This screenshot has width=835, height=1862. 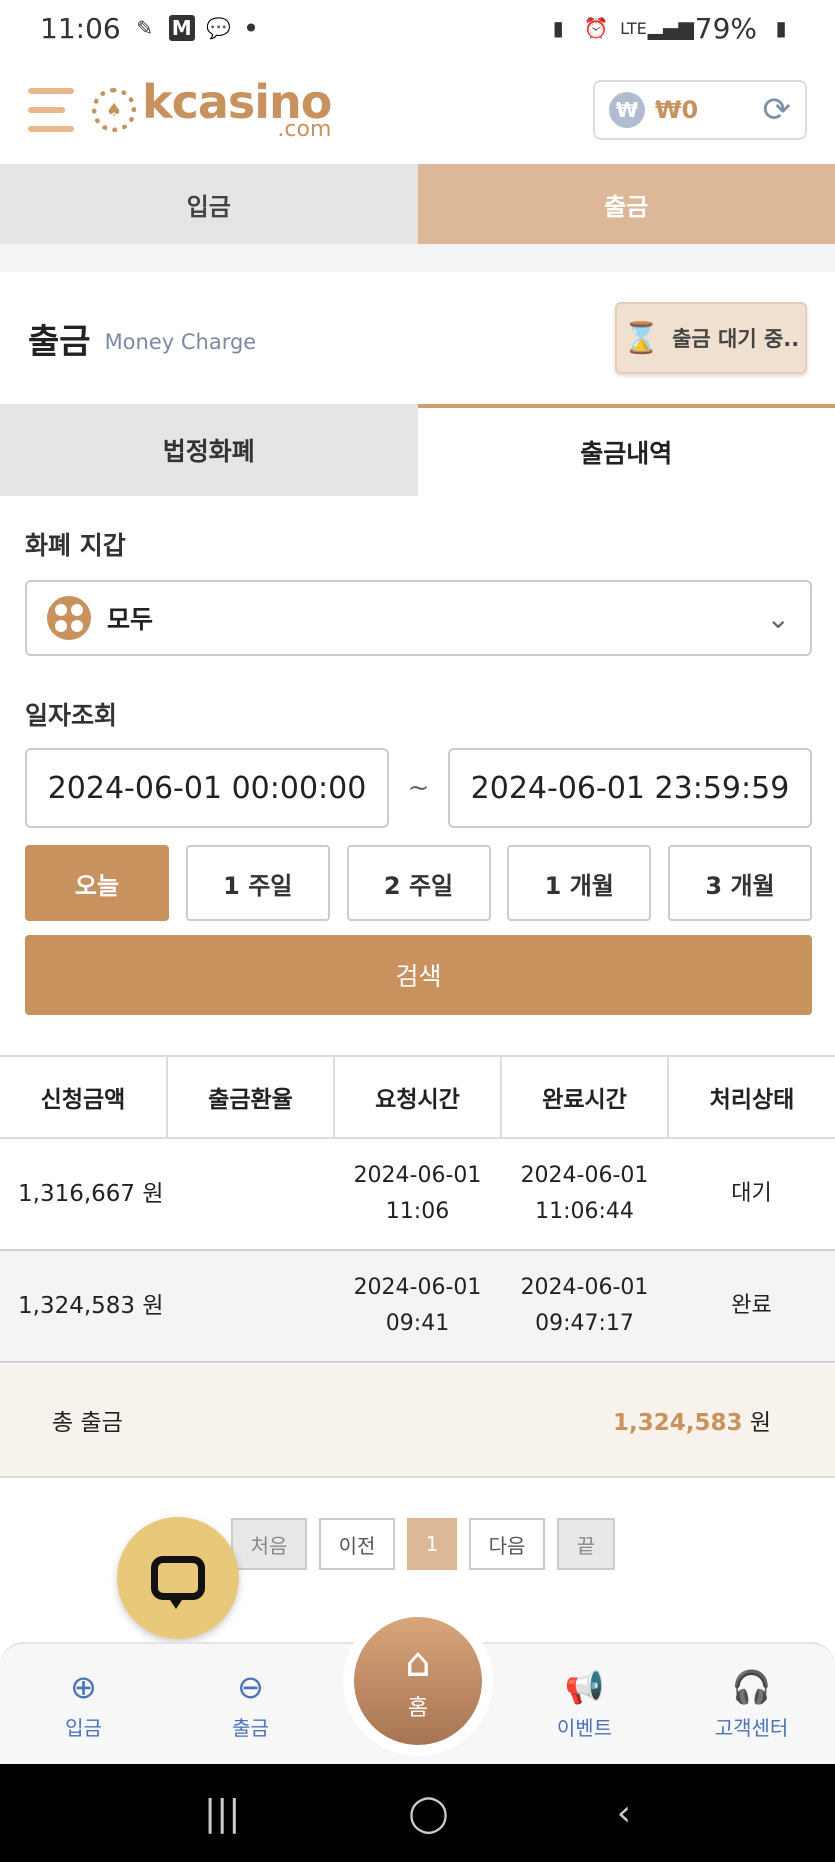 I want to click on range-2week-button: 2 주일, so click(x=418, y=883).